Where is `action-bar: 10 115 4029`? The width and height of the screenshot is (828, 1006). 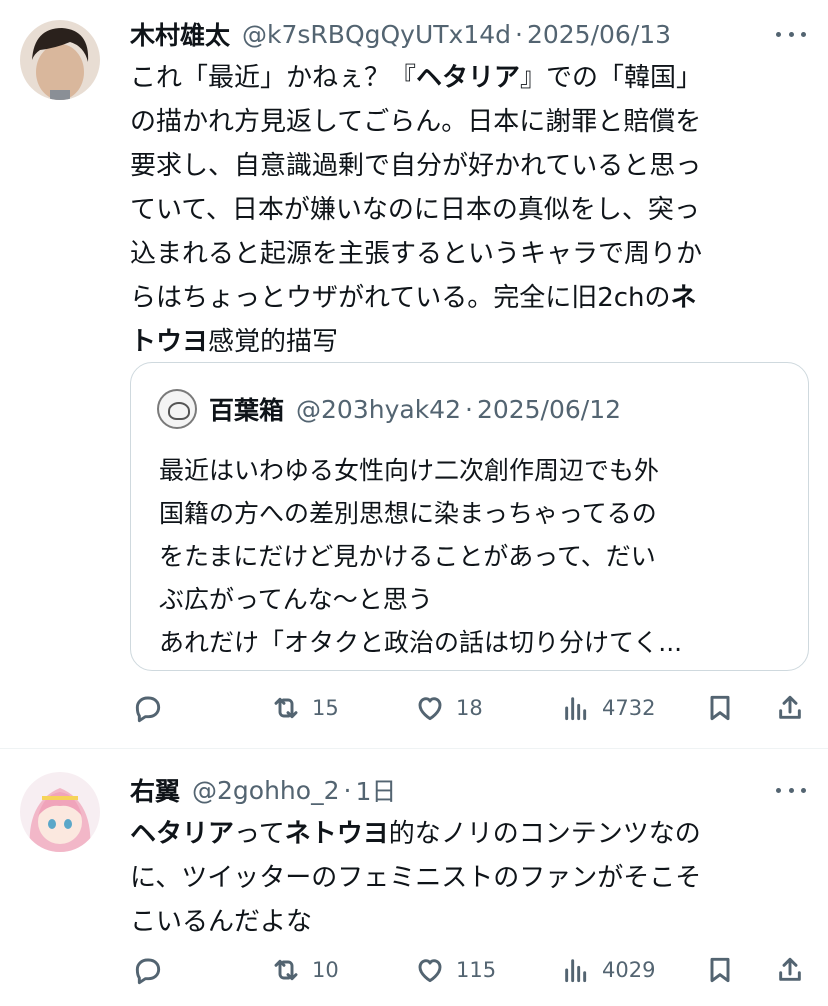 action-bar: 10 115 4029 is located at coordinates (470, 970).